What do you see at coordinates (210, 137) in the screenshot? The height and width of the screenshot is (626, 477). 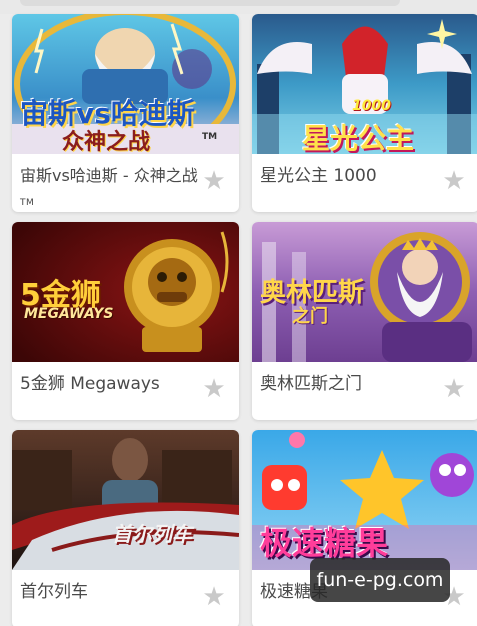 I see `art-trademark: TM` at bounding box center [210, 137].